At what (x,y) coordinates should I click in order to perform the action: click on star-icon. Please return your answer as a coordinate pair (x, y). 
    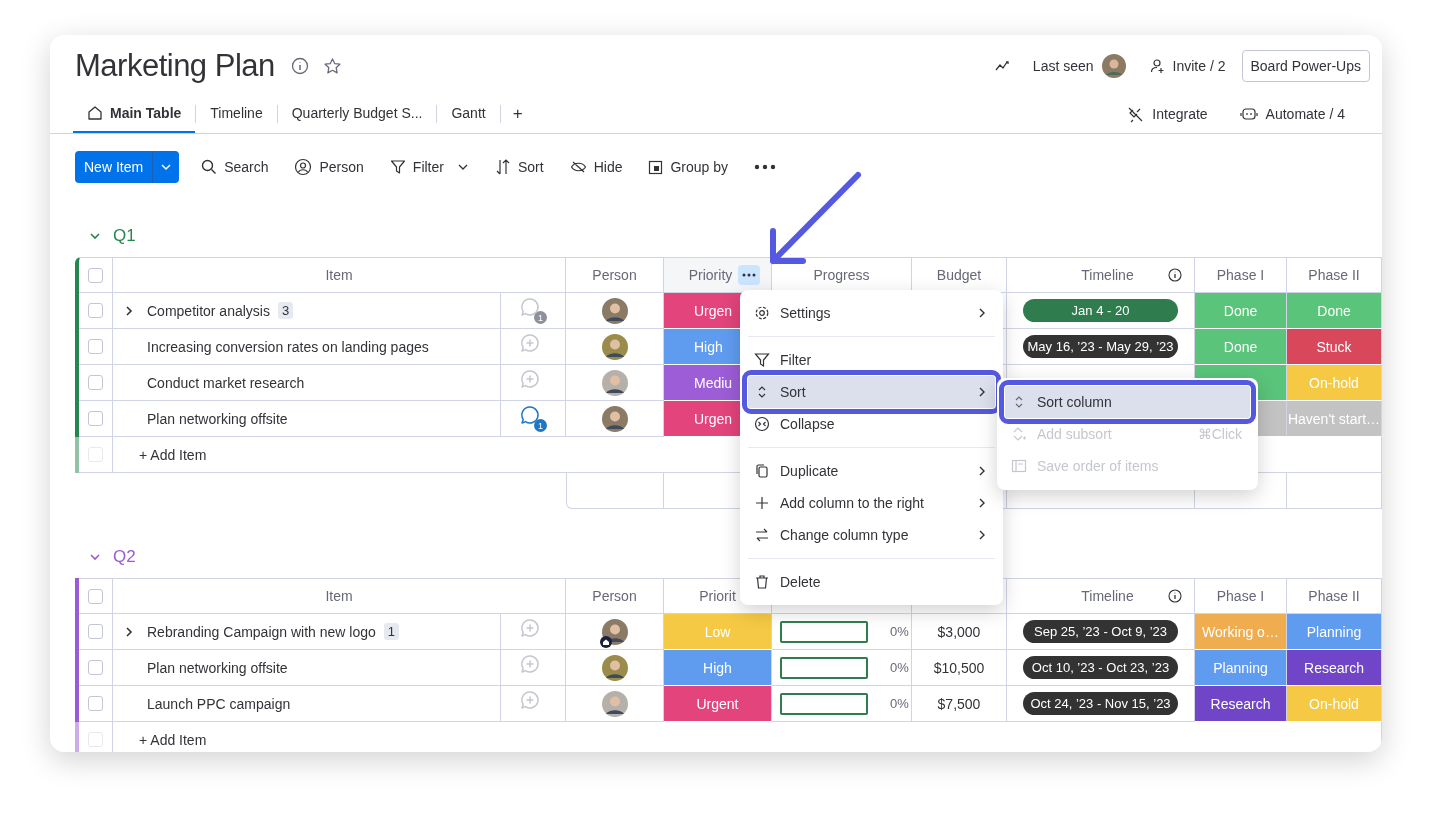
    Looking at the image, I should click on (332, 66).